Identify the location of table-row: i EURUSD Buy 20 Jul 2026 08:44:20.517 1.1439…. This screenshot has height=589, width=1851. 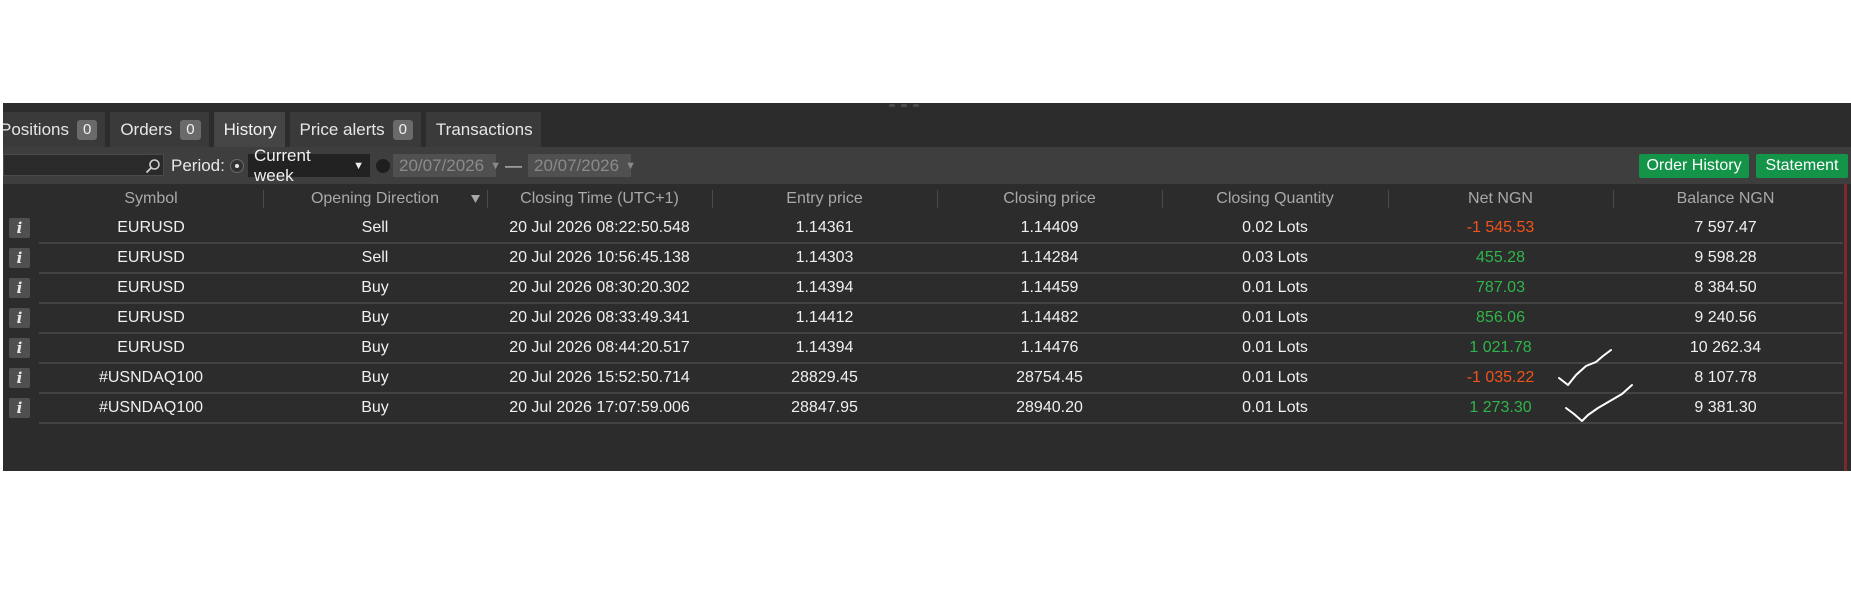
(923, 349).